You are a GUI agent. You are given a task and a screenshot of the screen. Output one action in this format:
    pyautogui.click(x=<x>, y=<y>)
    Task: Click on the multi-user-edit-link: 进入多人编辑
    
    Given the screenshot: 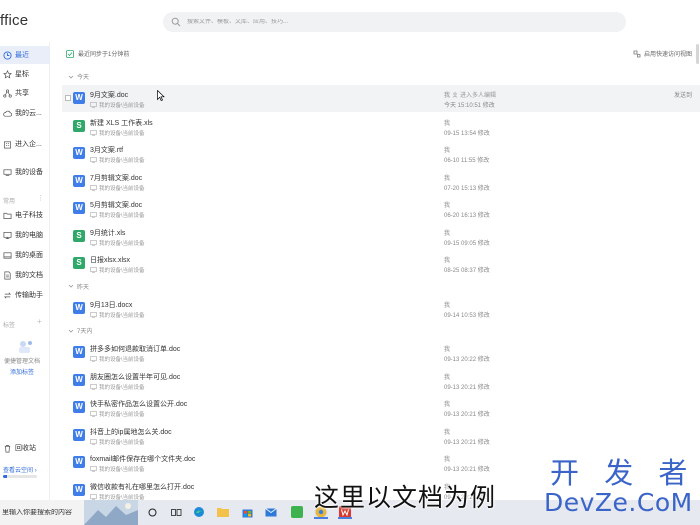 What is the action you would take?
    pyautogui.click(x=474, y=94)
    